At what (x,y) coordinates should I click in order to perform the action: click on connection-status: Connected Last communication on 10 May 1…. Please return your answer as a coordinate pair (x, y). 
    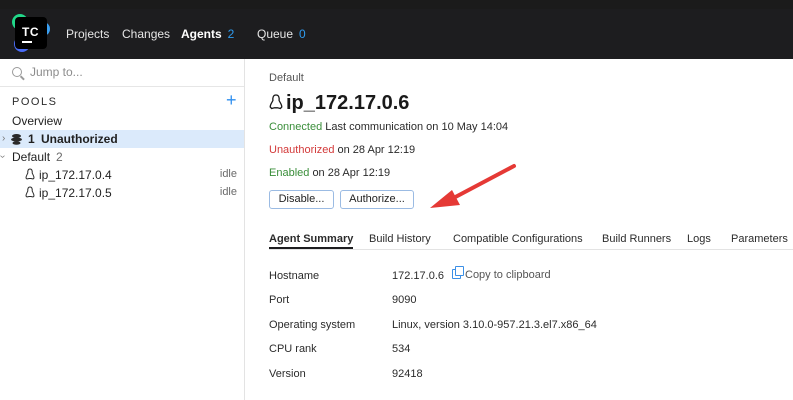
    Looking at the image, I should click on (388, 127).